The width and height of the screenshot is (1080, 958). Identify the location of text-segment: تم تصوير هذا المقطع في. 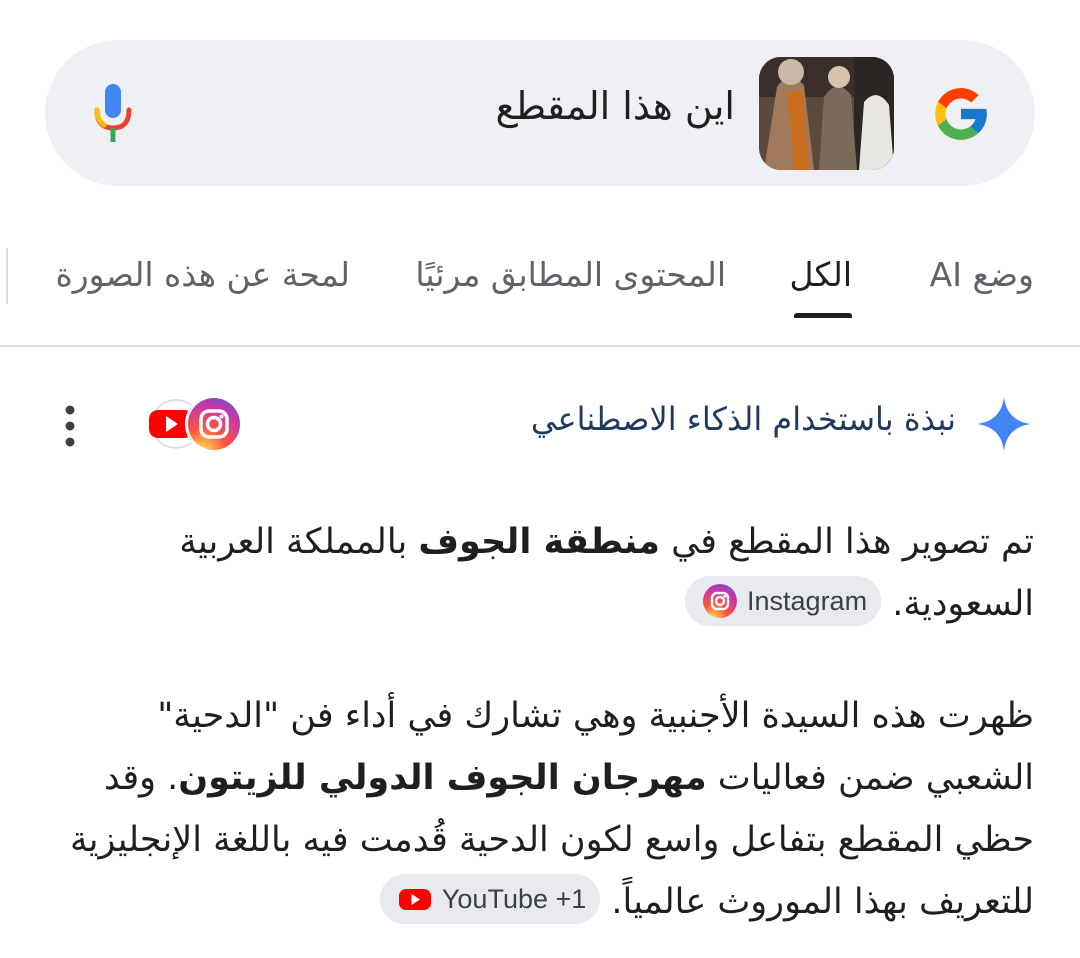
(846, 542).